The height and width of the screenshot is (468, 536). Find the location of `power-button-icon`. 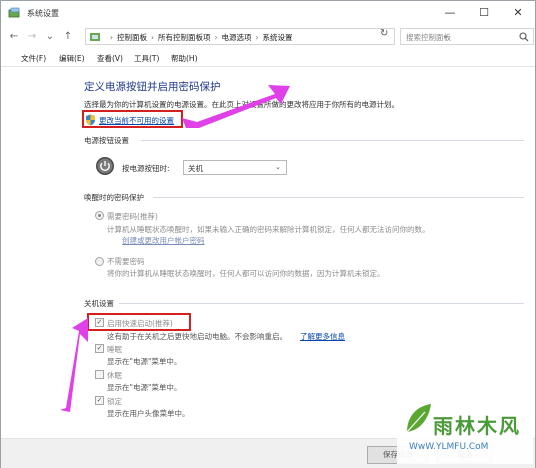

power-button-icon is located at coordinates (105, 166).